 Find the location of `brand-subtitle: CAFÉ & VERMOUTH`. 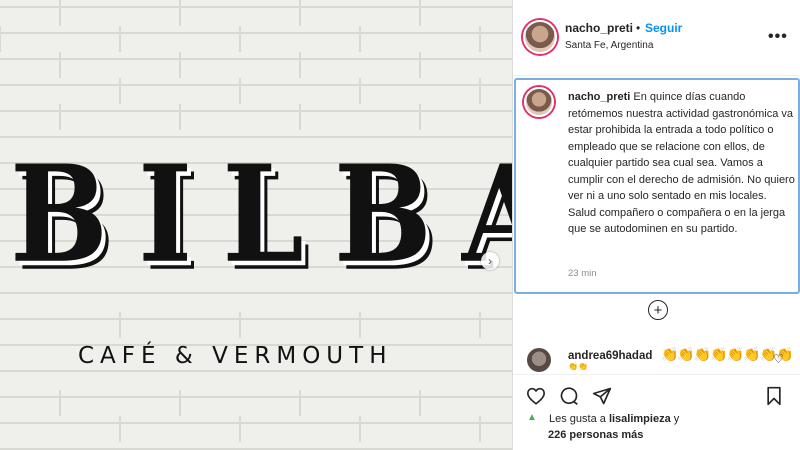

brand-subtitle: CAFÉ & VERMOUTH is located at coordinates (235, 356).